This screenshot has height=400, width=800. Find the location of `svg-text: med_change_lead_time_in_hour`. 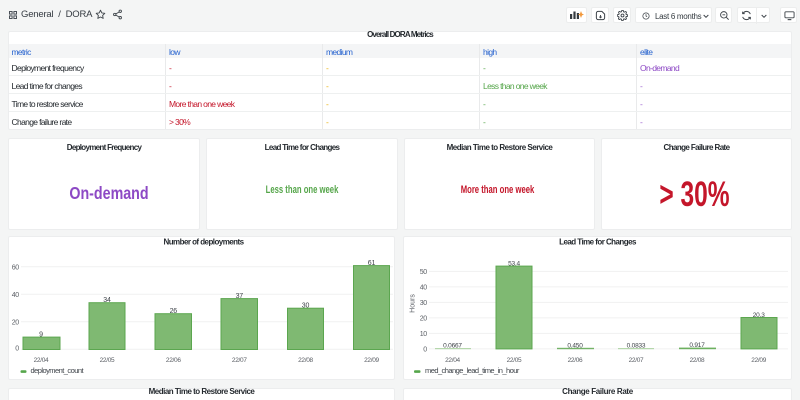

svg-text: med_change_lead_time_in_hour is located at coordinates (472, 370).